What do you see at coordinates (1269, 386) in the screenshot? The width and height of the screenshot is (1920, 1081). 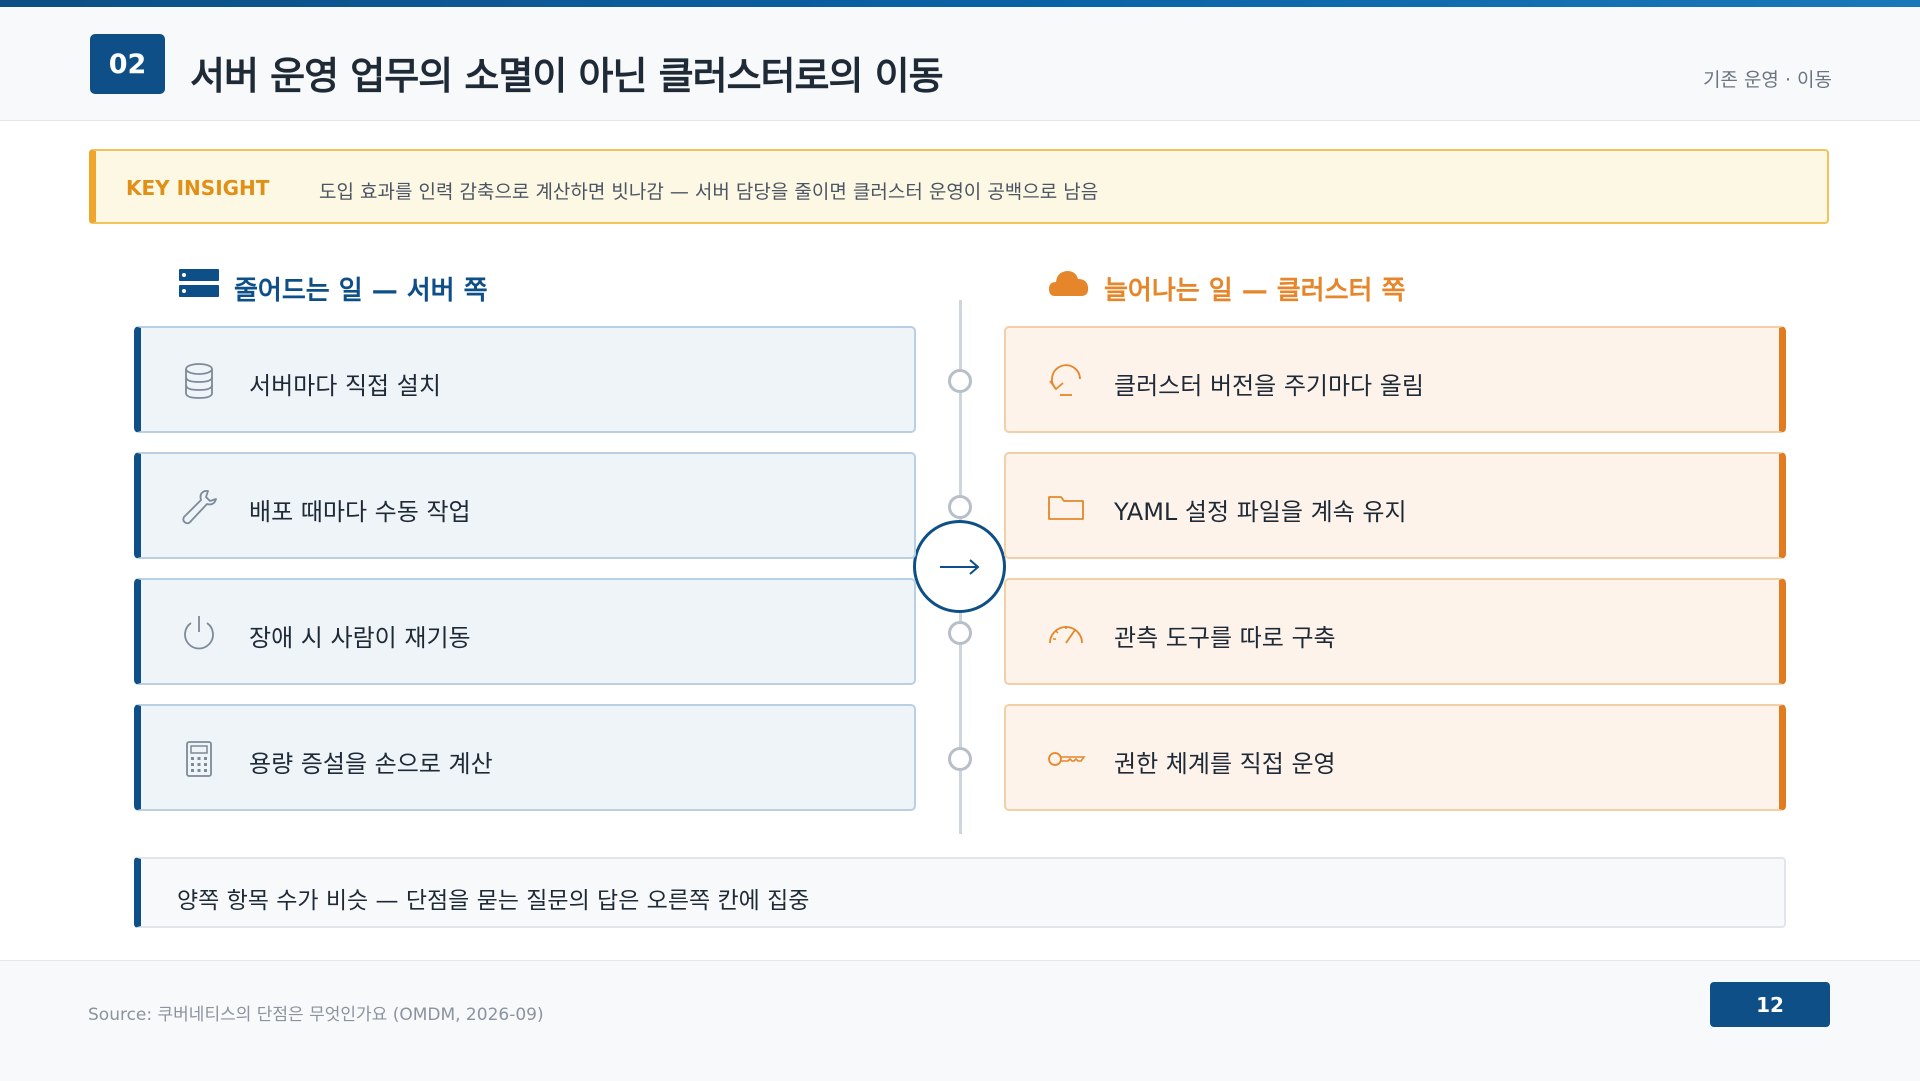 I see `cluster-task-label: 클러스터 버전을 주기마다 올림` at bounding box center [1269, 386].